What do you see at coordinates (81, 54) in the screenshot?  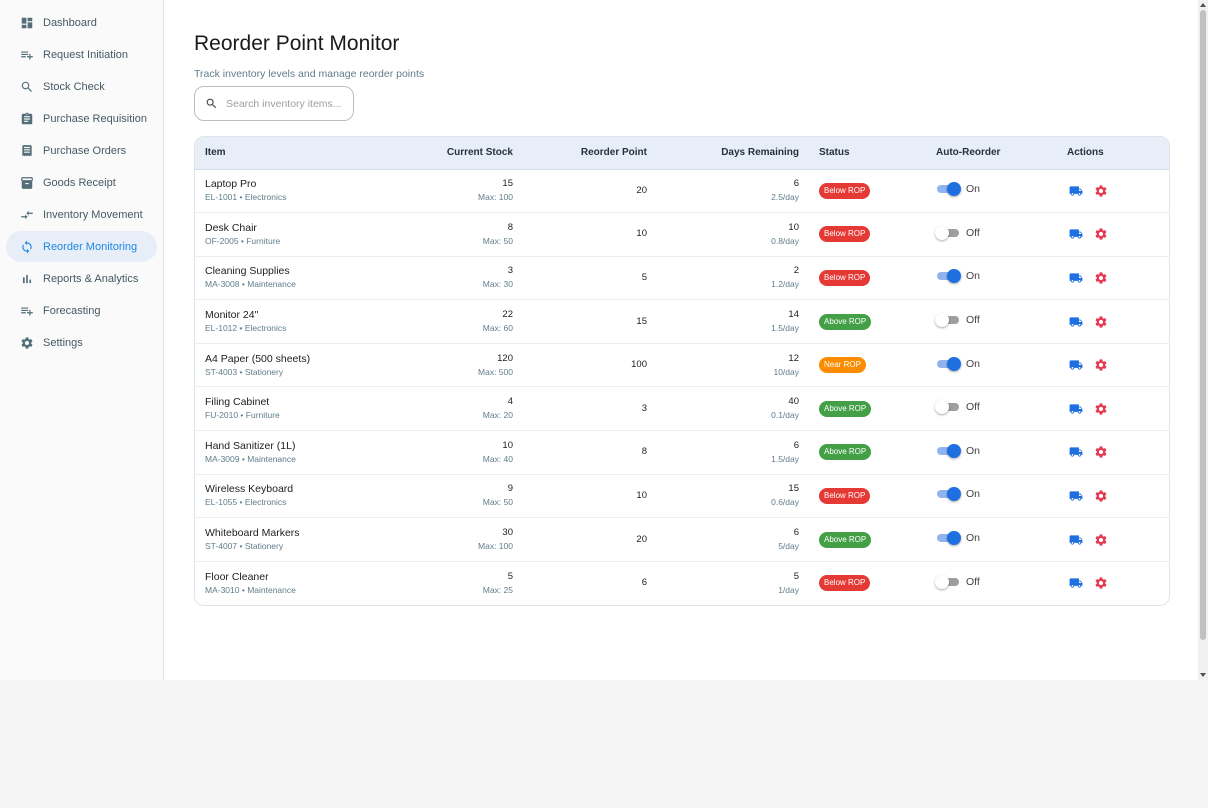 I see `sidebar-item-request-initiation: Request Initiation` at bounding box center [81, 54].